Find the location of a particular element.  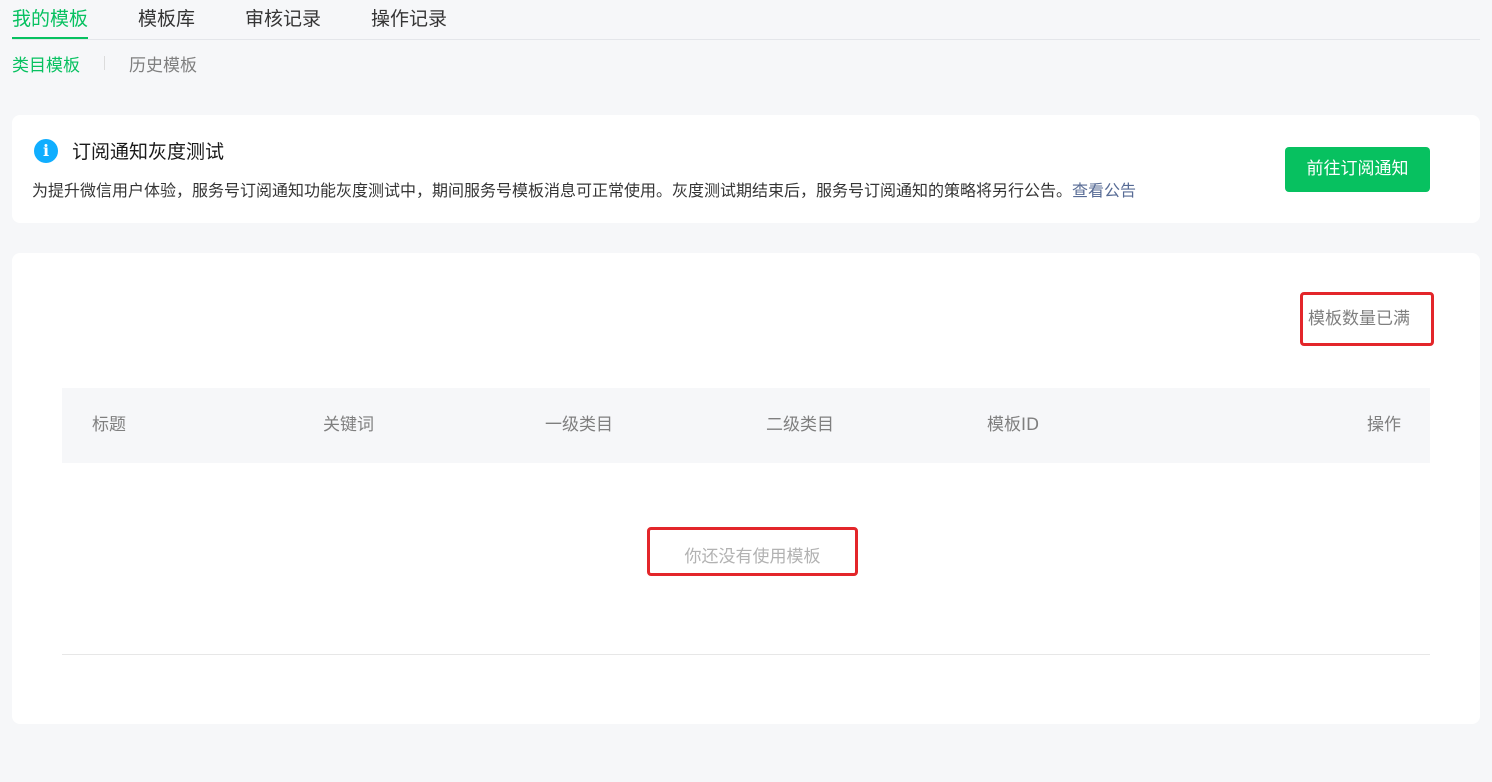

subtab-category-templates: 类目模板 is located at coordinates (46, 63).